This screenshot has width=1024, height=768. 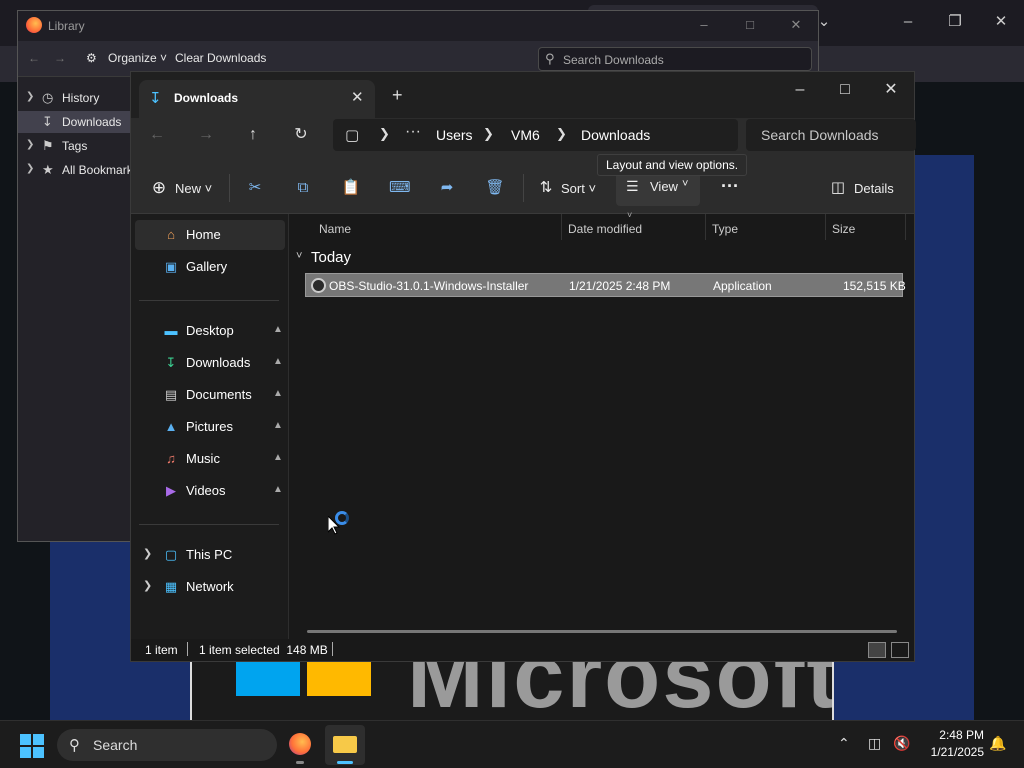 I want to click on horizontal-scrollbar, so click(x=602, y=631).